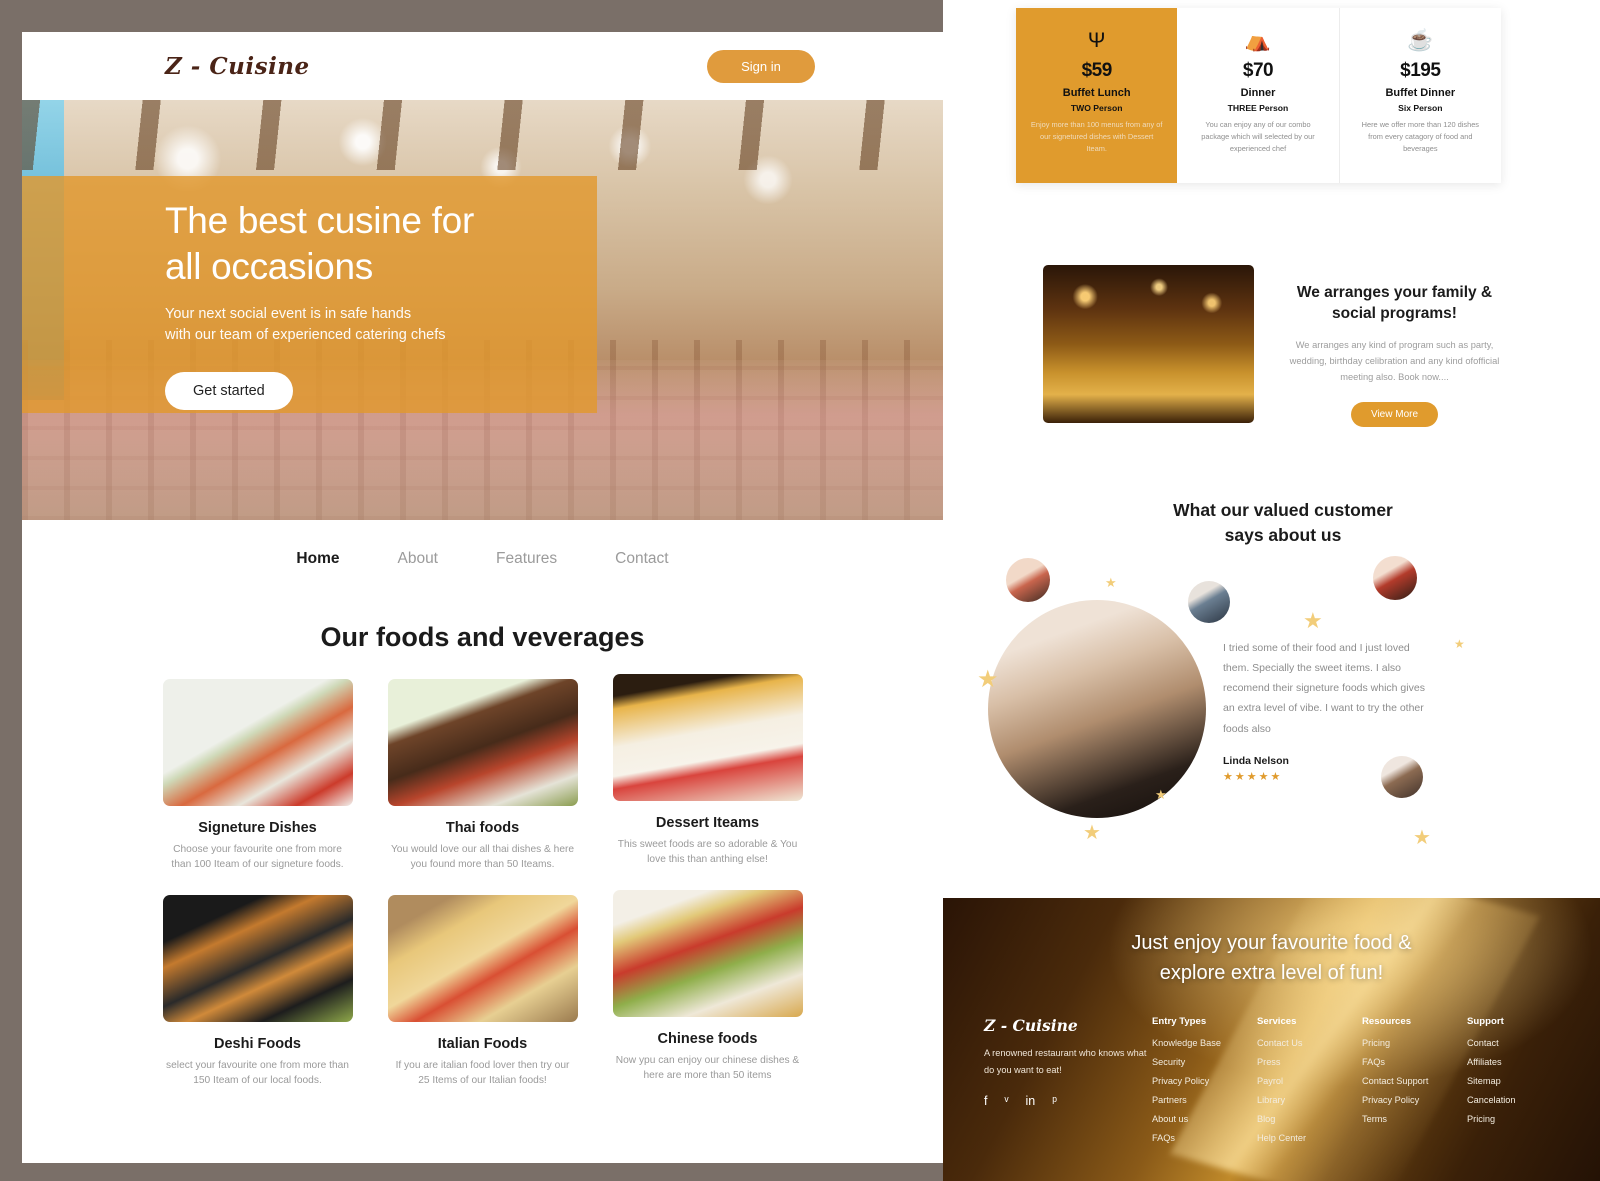 The image size is (1600, 1181). What do you see at coordinates (1420, 108) in the screenshot?
I see `pricing-person-count: Six Person` at bounding box center [1420, 108].